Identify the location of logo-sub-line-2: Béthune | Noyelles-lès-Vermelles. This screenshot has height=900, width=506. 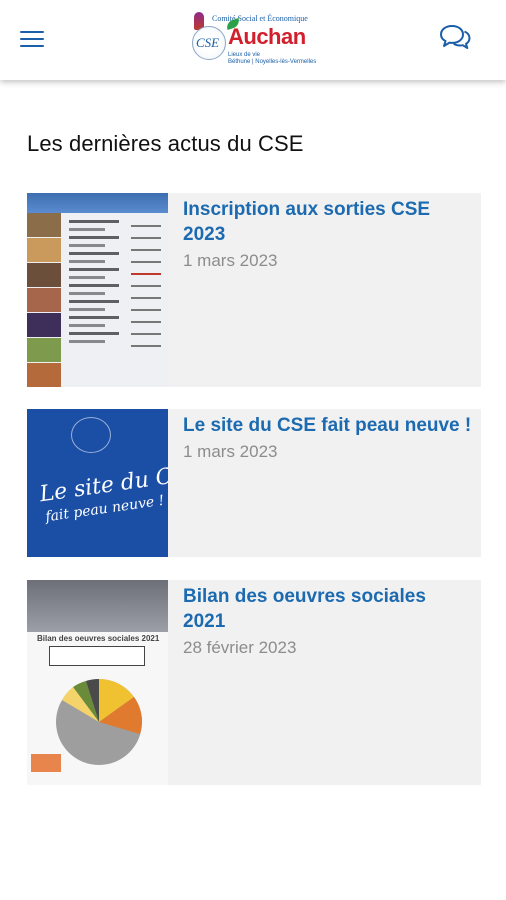
(272, 62).